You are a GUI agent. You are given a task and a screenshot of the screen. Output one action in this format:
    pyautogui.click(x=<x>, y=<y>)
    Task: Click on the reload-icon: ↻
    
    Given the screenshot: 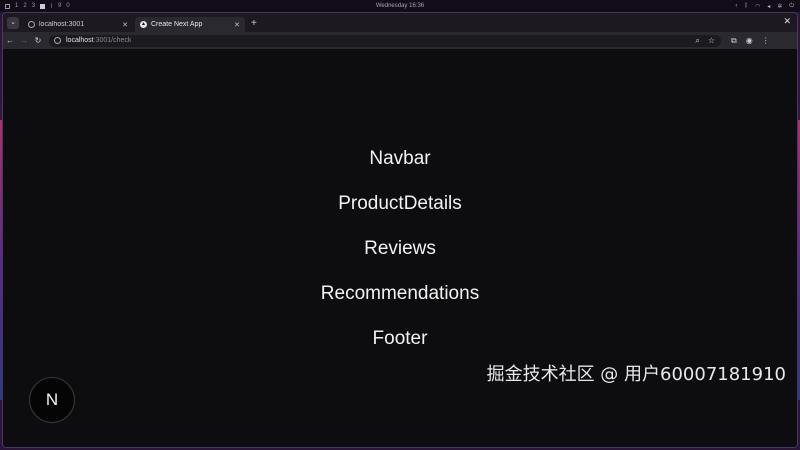 What is the action you would take?
    pyautogui.click(x=38, y=40)
    